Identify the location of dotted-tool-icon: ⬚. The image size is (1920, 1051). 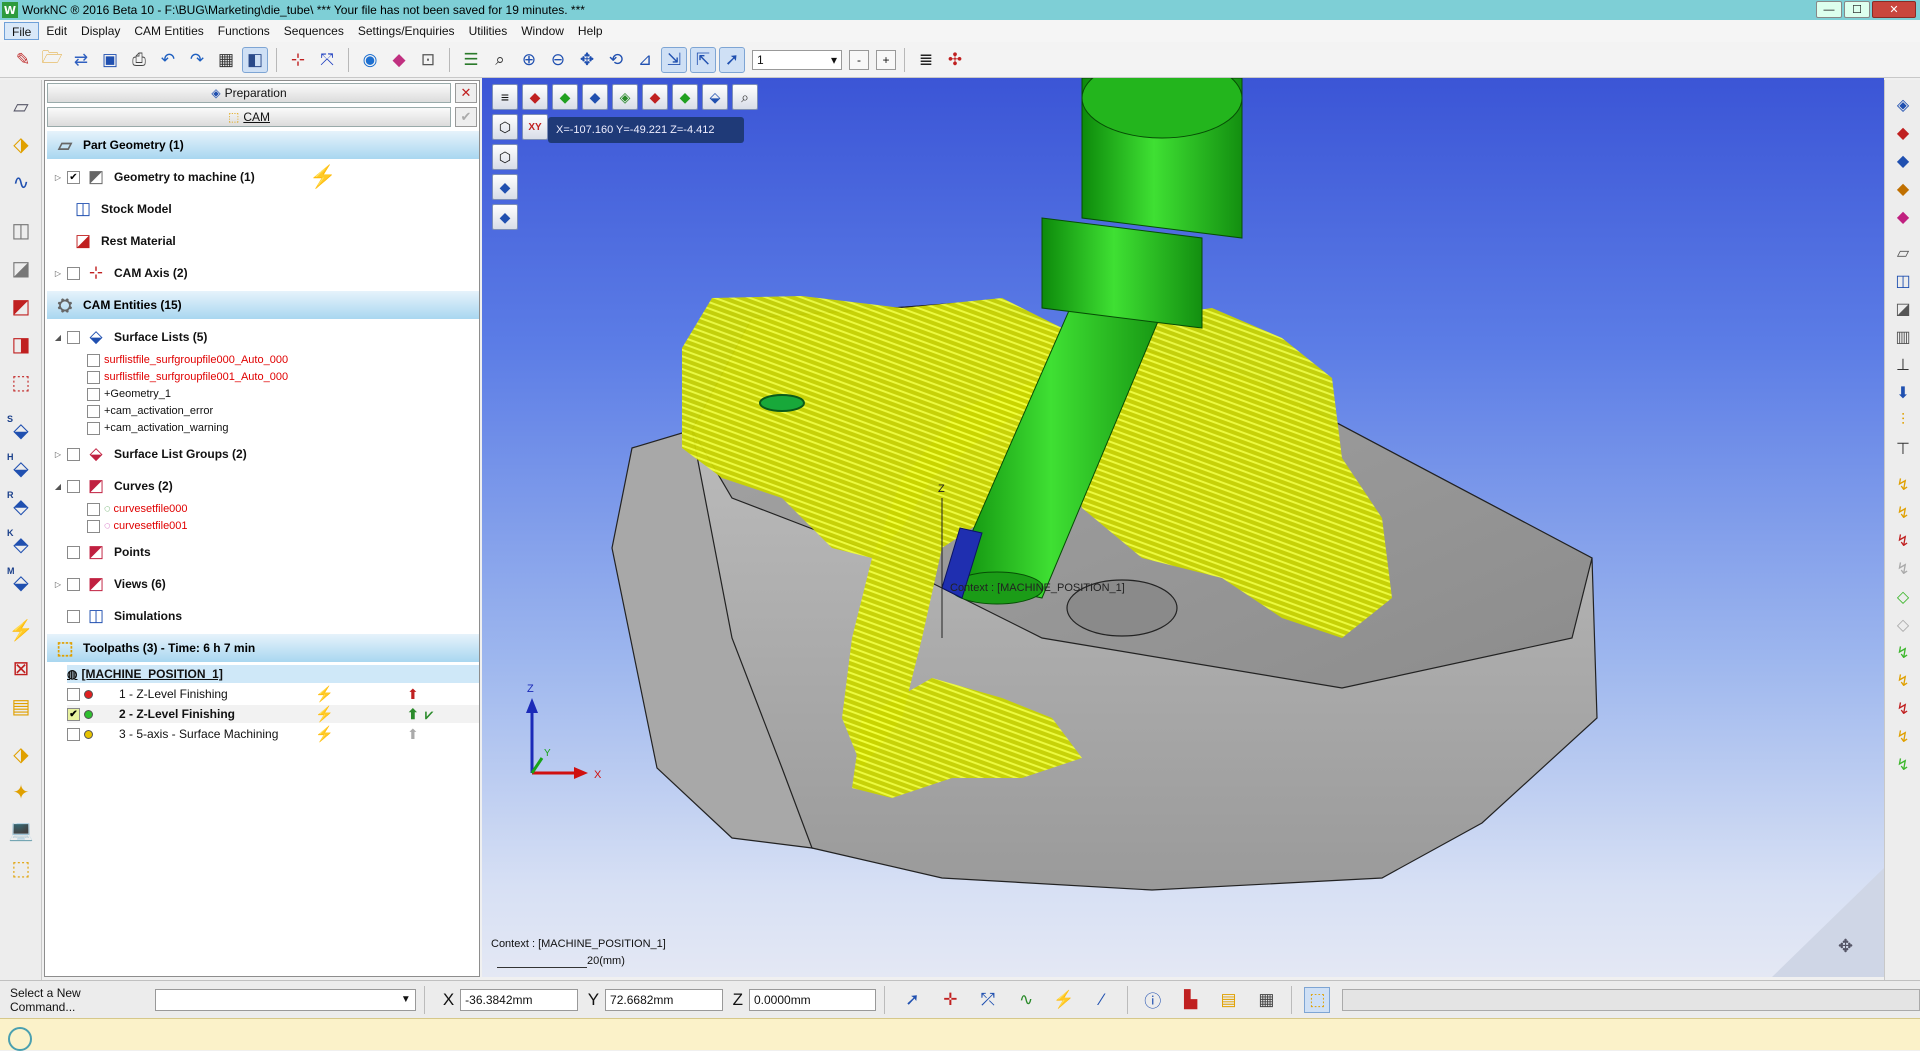
(21, 382).